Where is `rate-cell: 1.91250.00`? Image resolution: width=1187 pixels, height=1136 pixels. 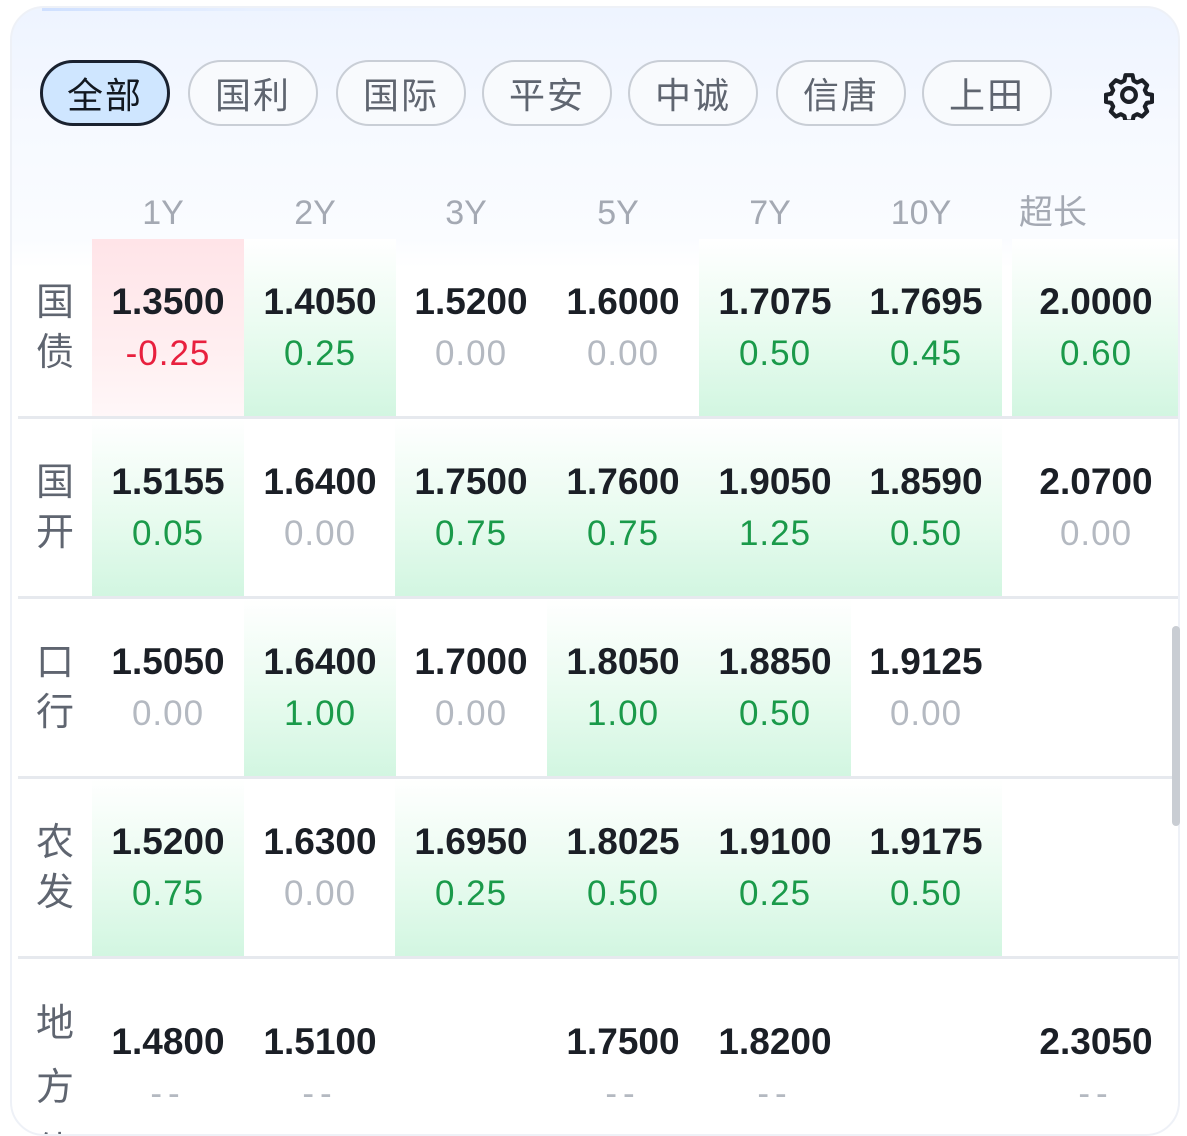
rate-cell: 1.91250.00 is located at coordinates (926, 687).